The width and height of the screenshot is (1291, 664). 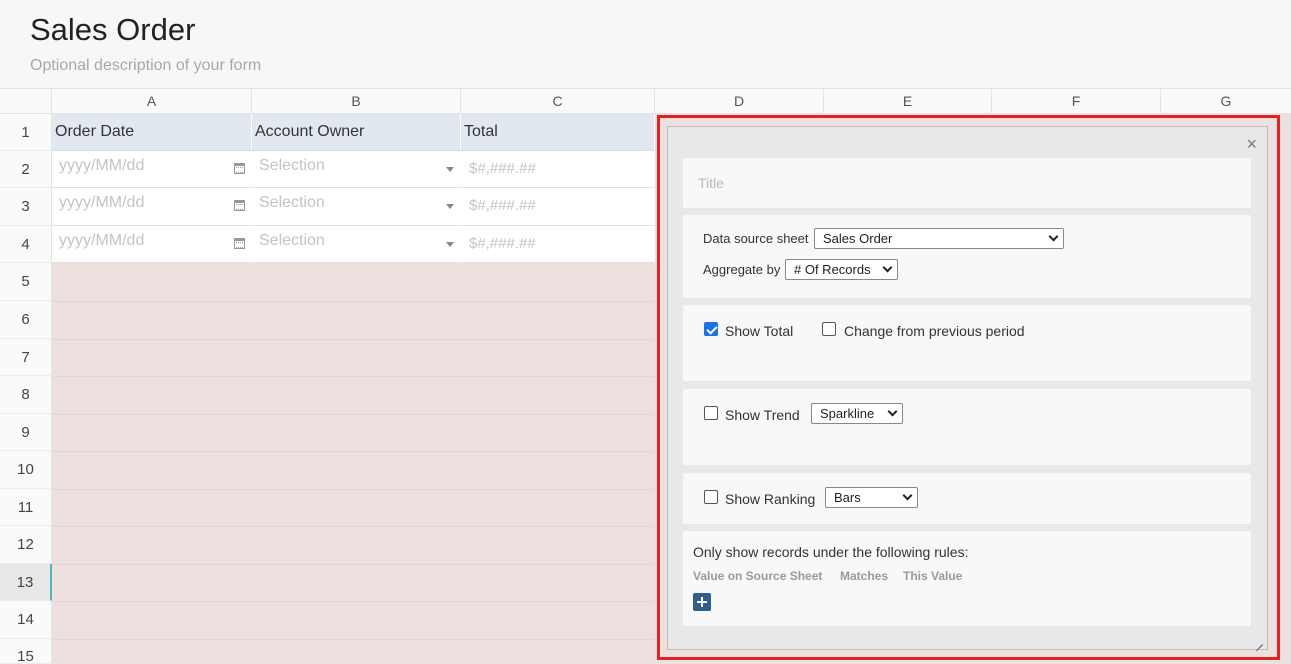 I want to click on form-title: Sales Order, so click(x=112, y=30).